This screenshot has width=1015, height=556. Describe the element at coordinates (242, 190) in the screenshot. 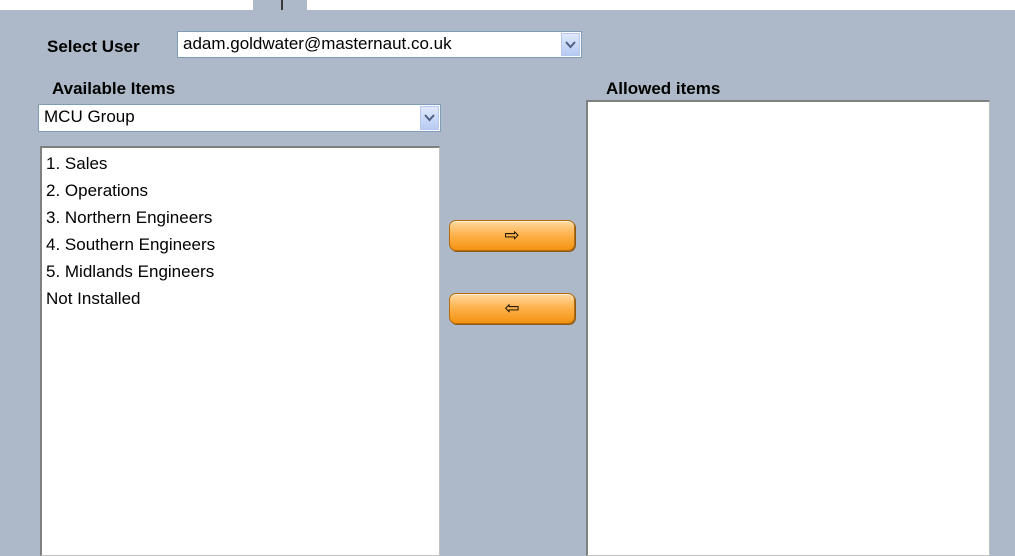

I see `list-item: 2. Operations` at that location.